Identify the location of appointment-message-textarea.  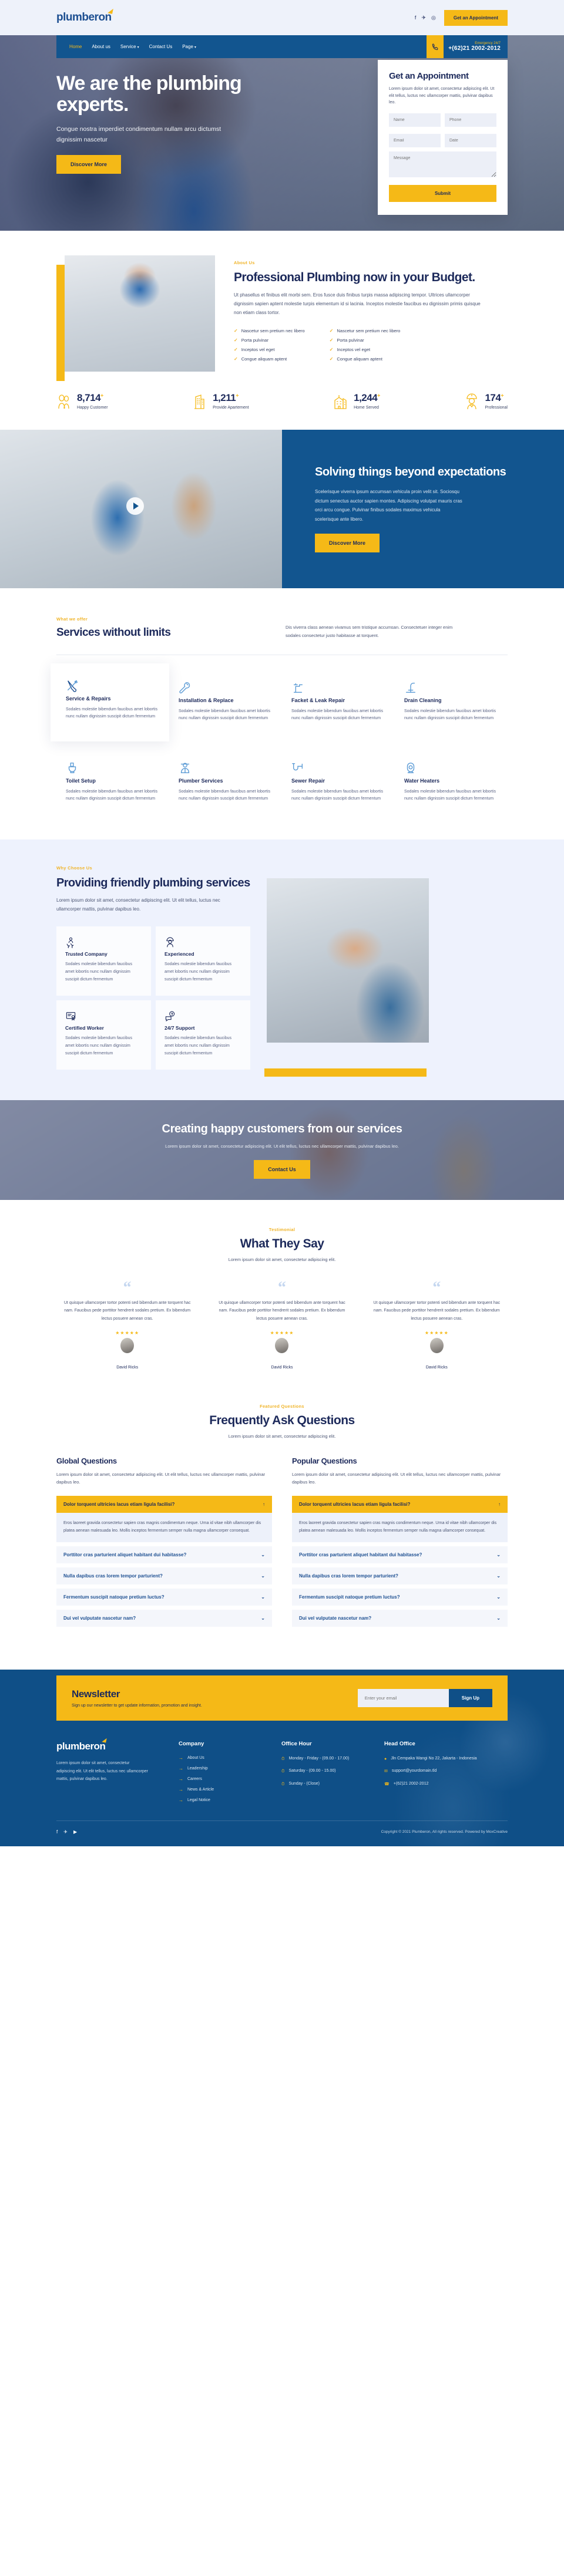
(442, 164).